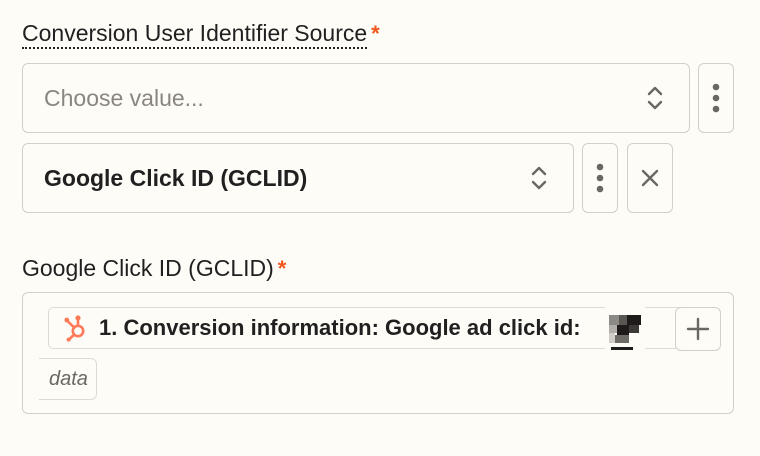 This screenshot has width=760, height=456. I want to click on gclid-field-label: Google Click ID (GCLID) *, so click(154, 268).